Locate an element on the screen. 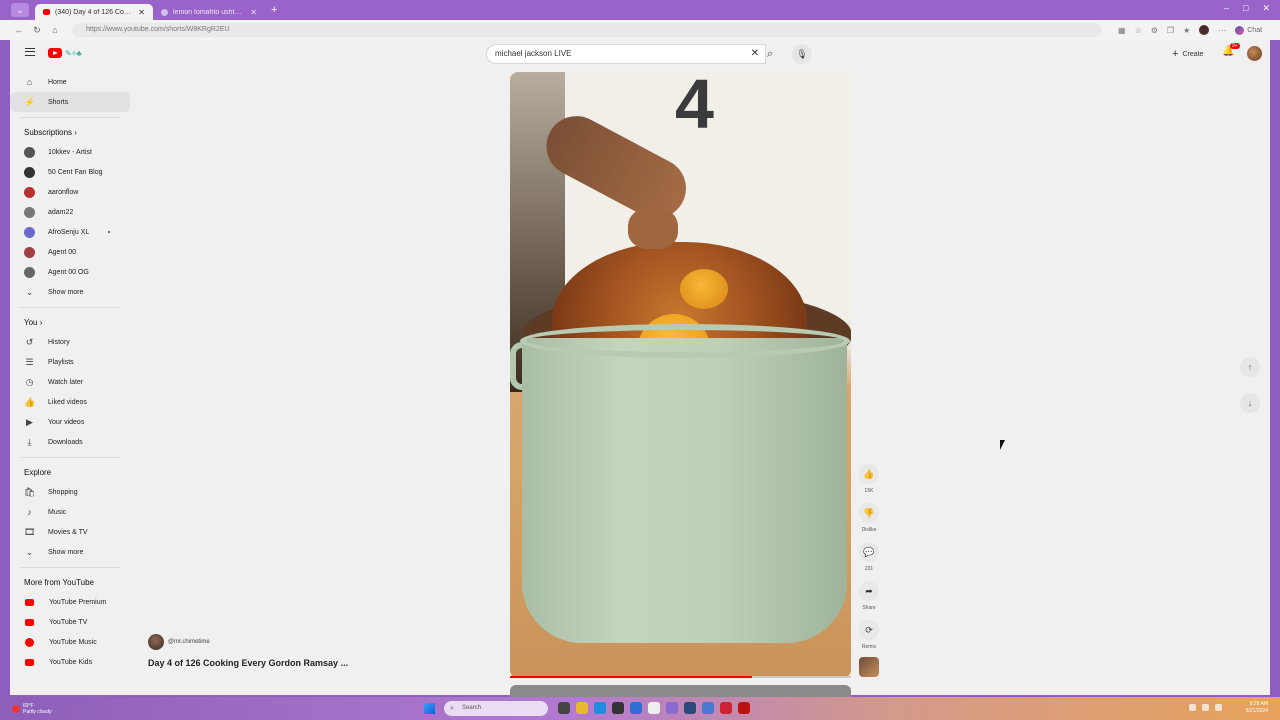 This screenshot has height=720, width=1280. favorite-star-icon: ☆ is located at coordinates (1138, 30).